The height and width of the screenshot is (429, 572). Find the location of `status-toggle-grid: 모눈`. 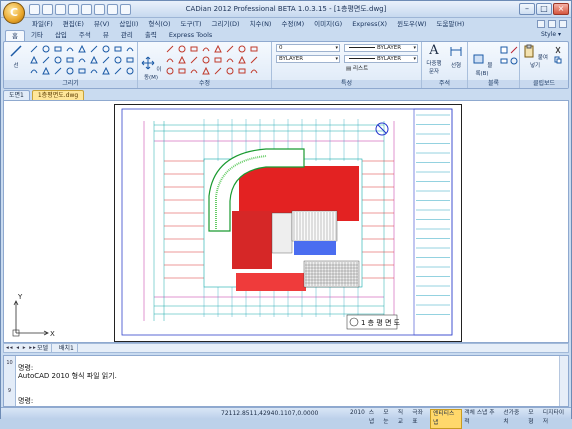

status-toggle-grid: 모눈 is located at coordinates (388, 419).